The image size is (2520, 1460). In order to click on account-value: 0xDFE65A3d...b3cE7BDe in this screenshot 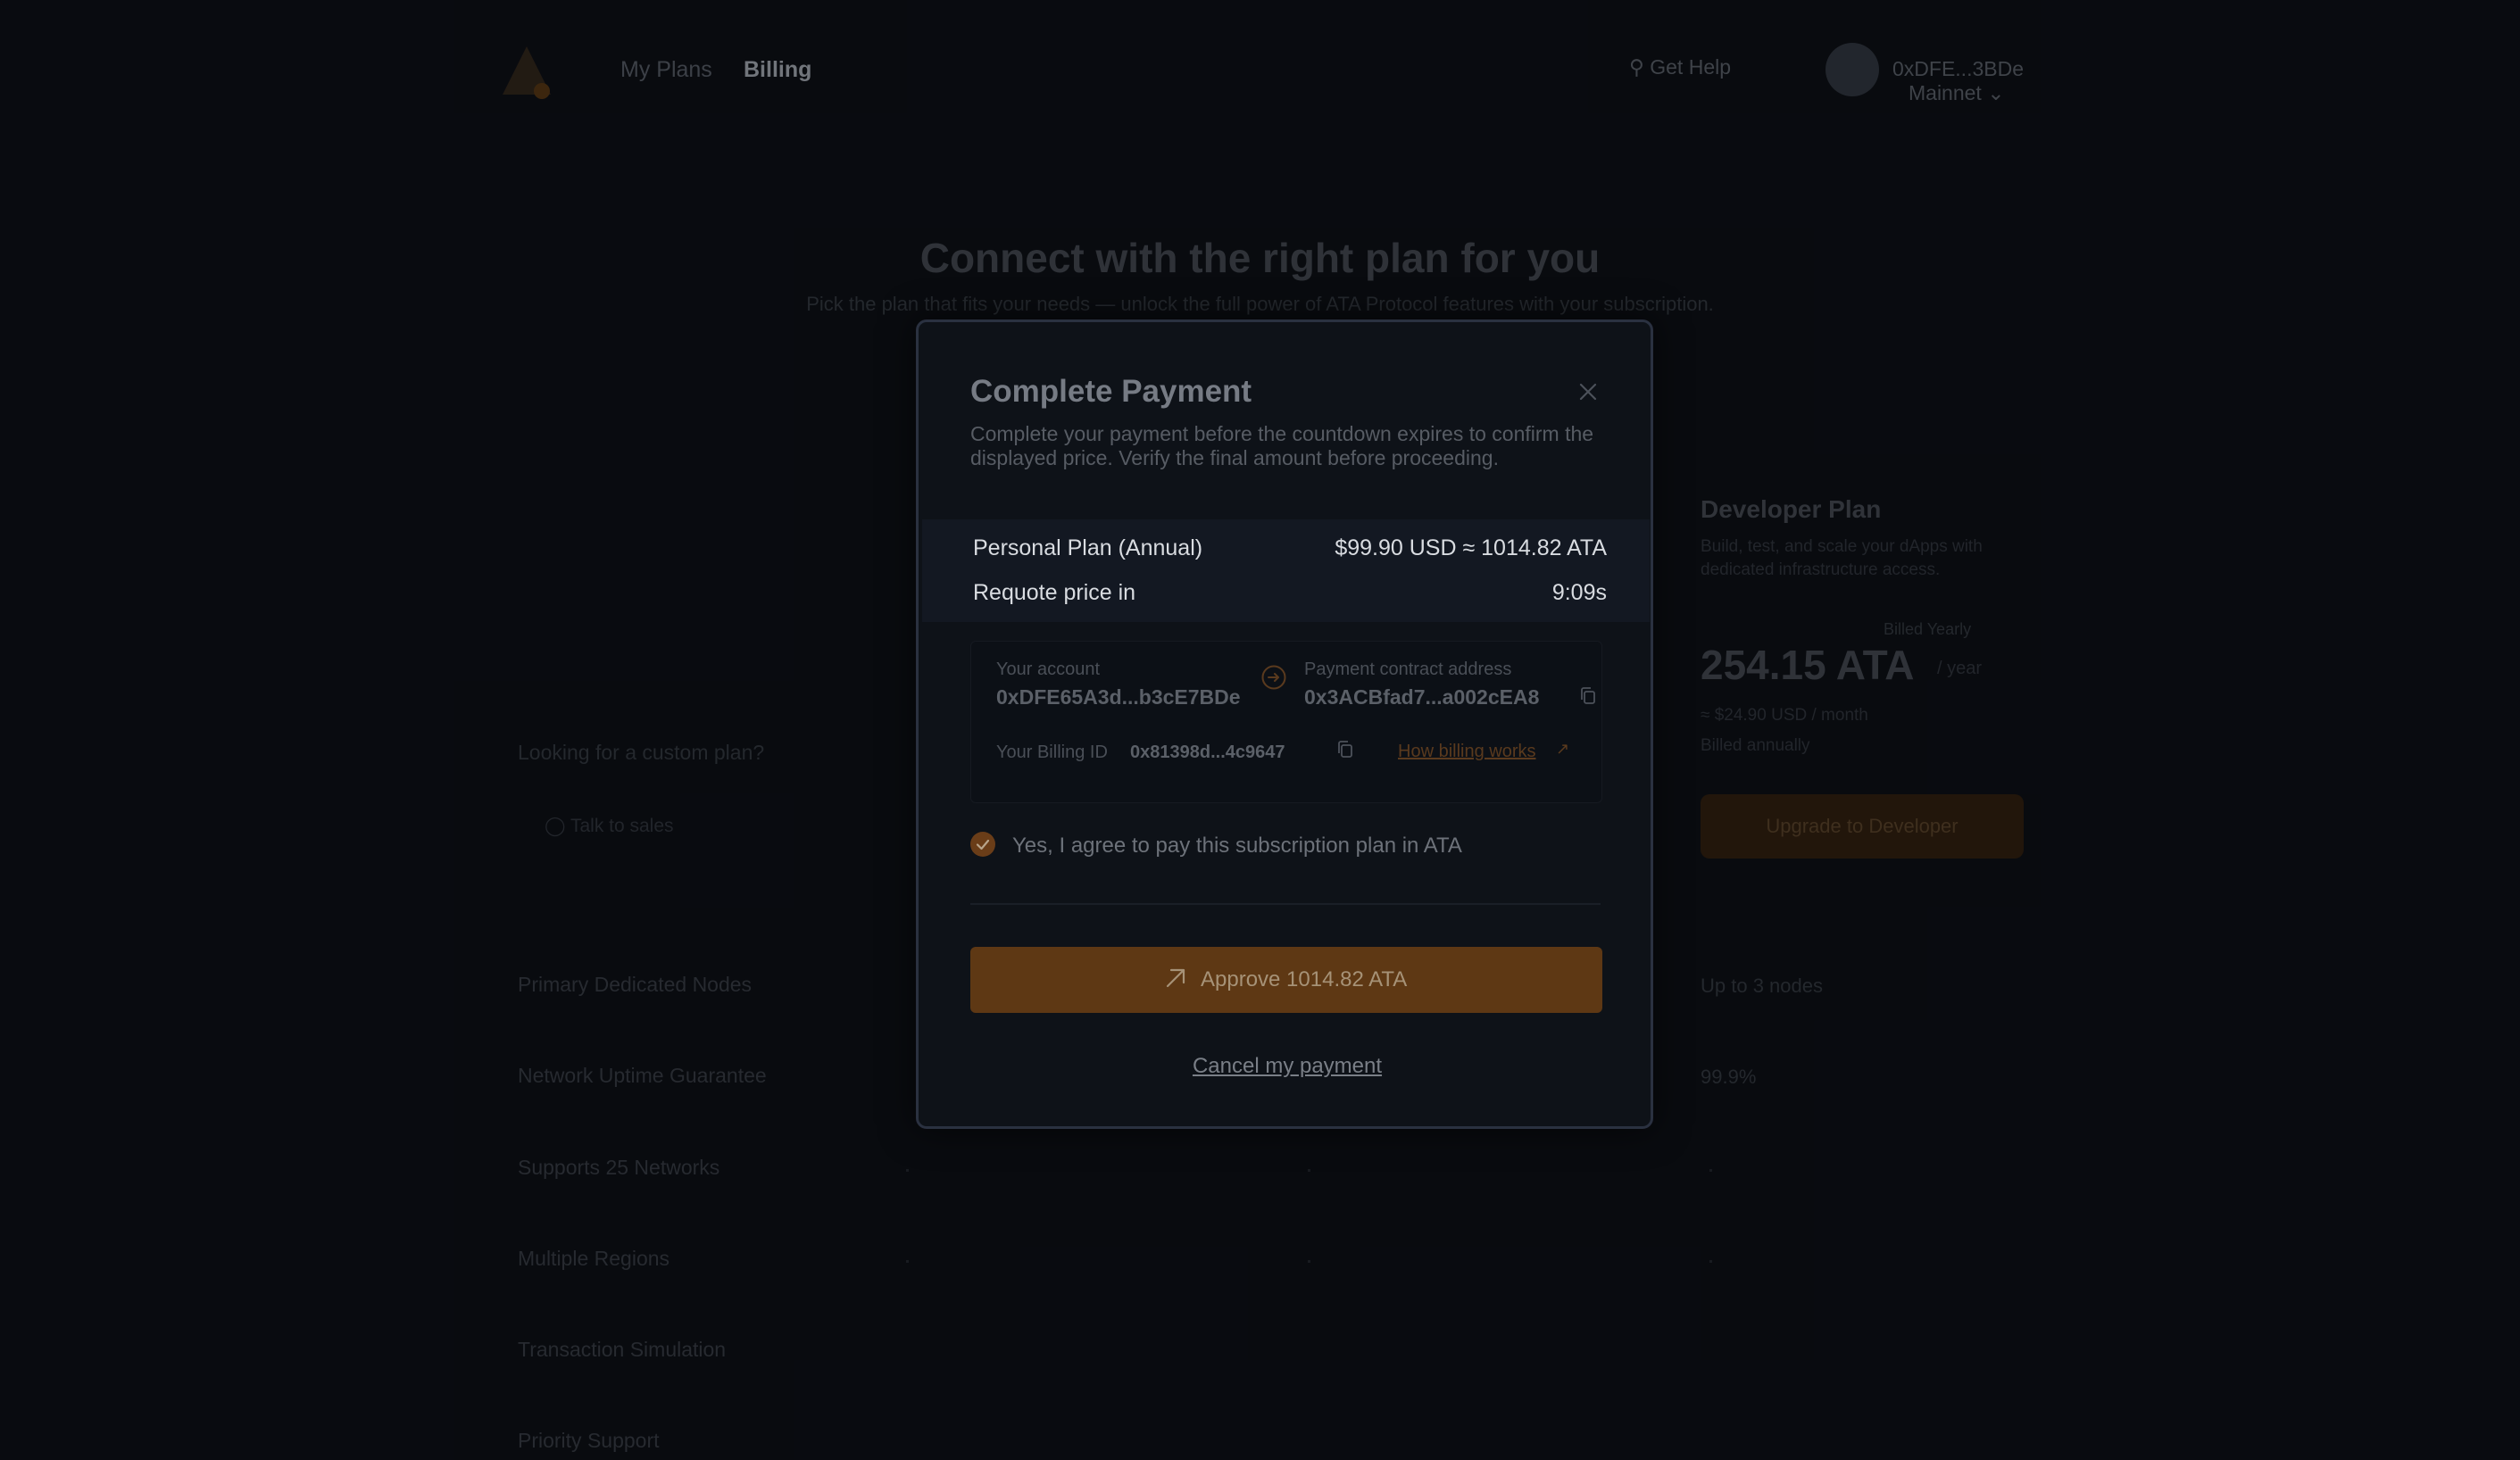, I will do `click(1118, 697)`.